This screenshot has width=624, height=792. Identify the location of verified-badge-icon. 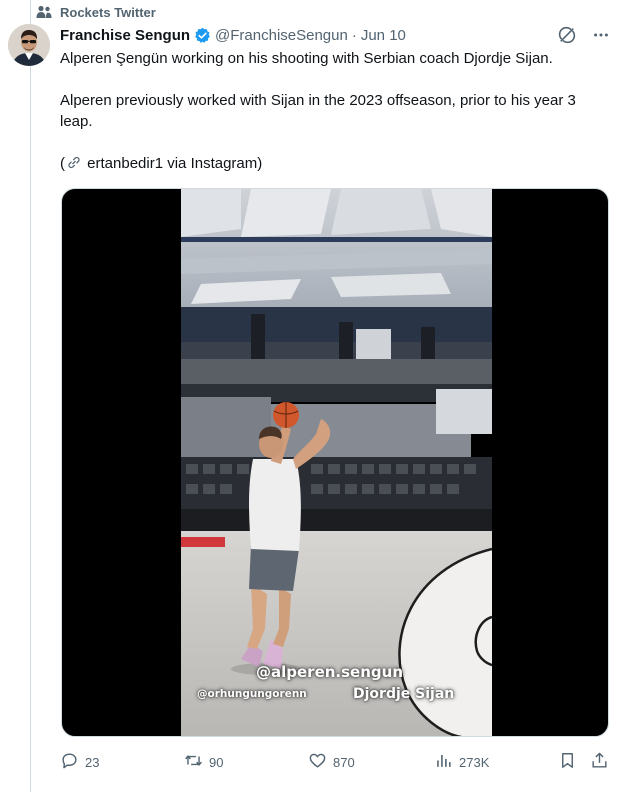
(202, 35).